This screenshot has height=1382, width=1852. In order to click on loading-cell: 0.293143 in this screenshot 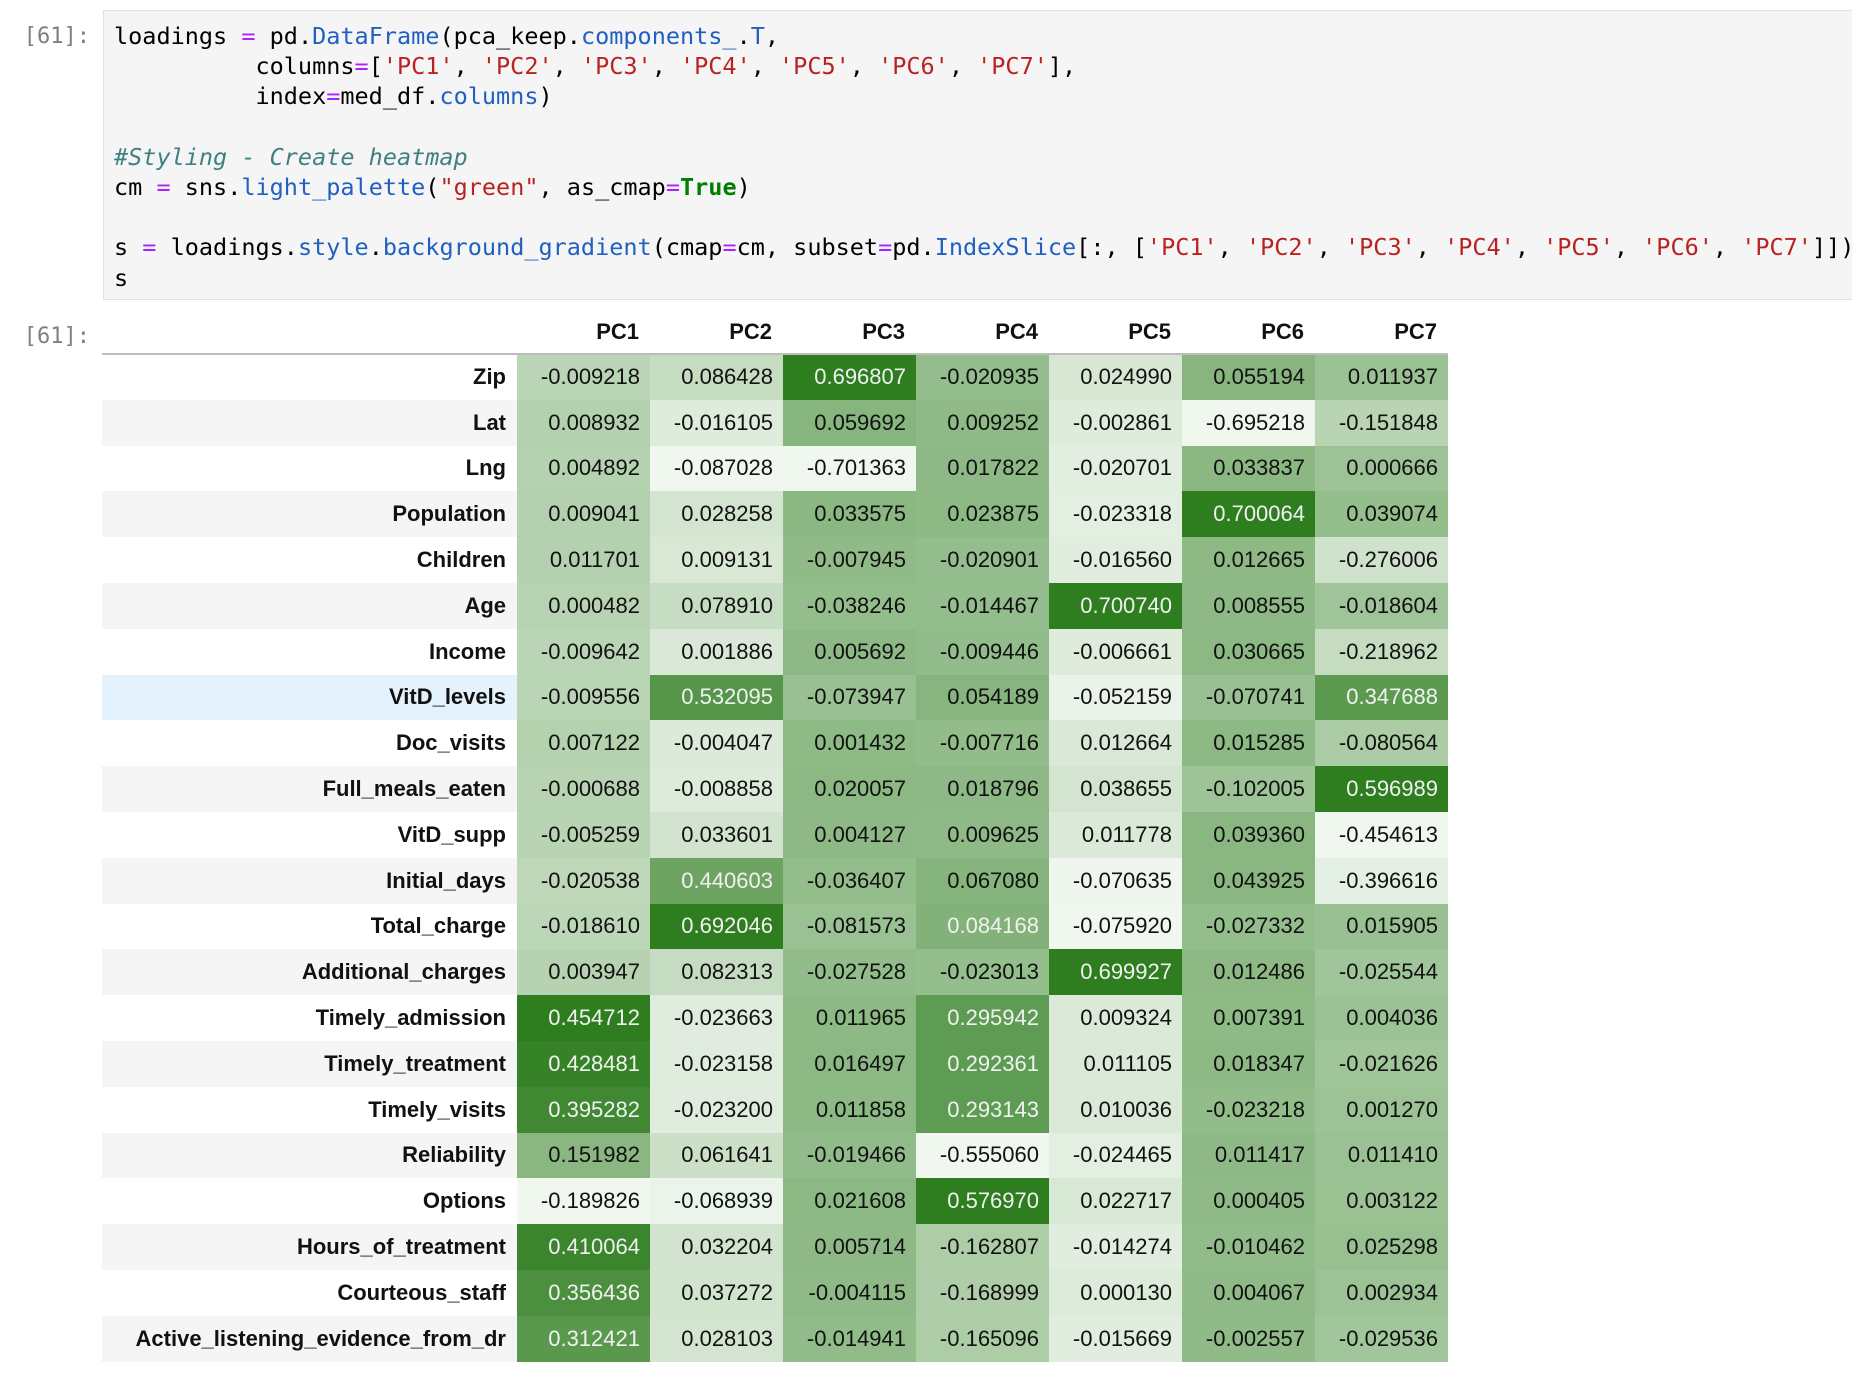, I will do `click(982, 1109)`.